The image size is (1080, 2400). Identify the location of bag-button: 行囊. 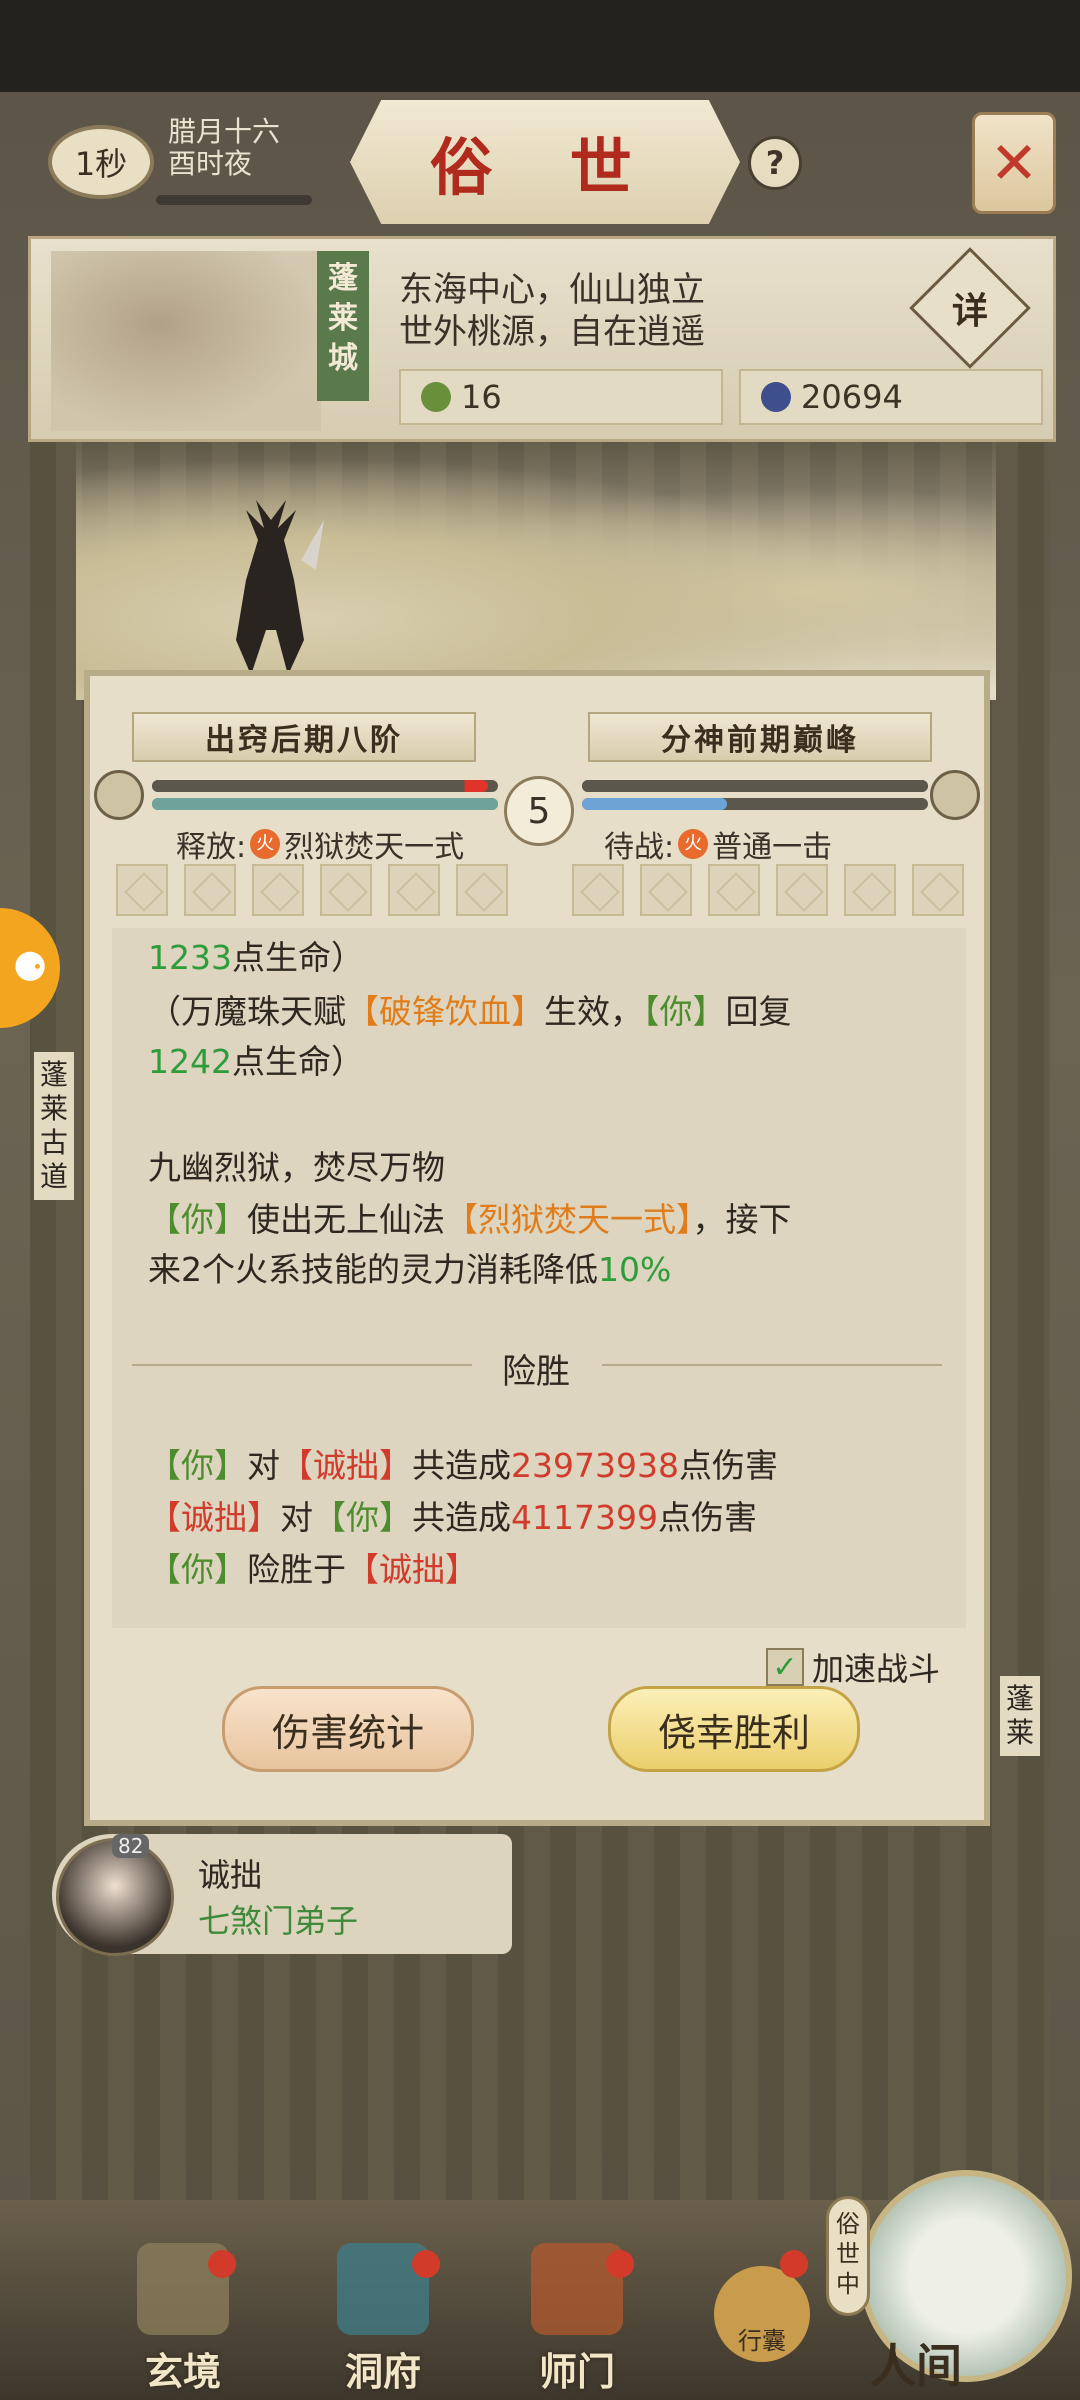
(762, 2314).